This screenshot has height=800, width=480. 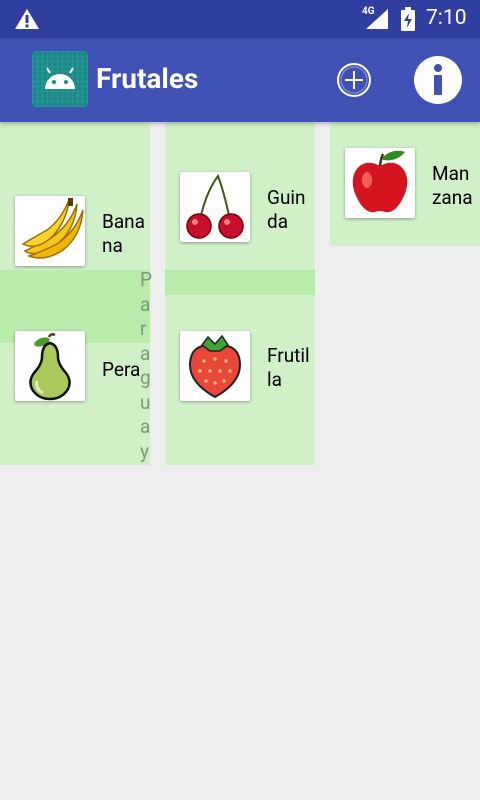 I want to click on fruit-tile-strawberry: Frutil la, so click(x=240, y=380).